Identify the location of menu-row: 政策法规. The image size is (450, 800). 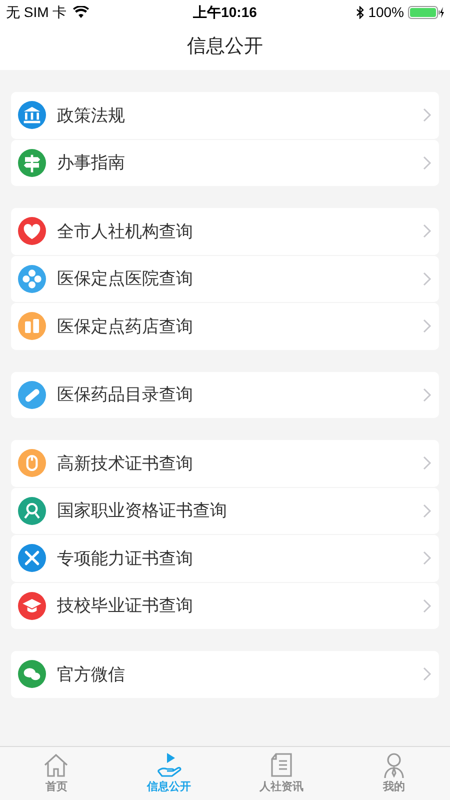
(225, 115).